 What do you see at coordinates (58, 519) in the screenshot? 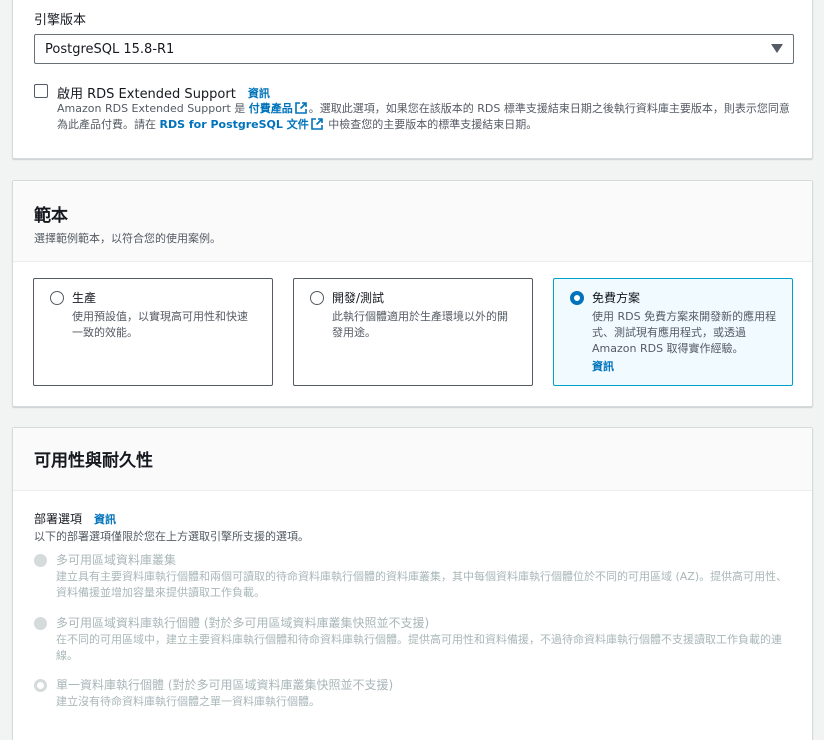
I see `deployment-options-label: 部署選項` at bounding box center [58, 519].